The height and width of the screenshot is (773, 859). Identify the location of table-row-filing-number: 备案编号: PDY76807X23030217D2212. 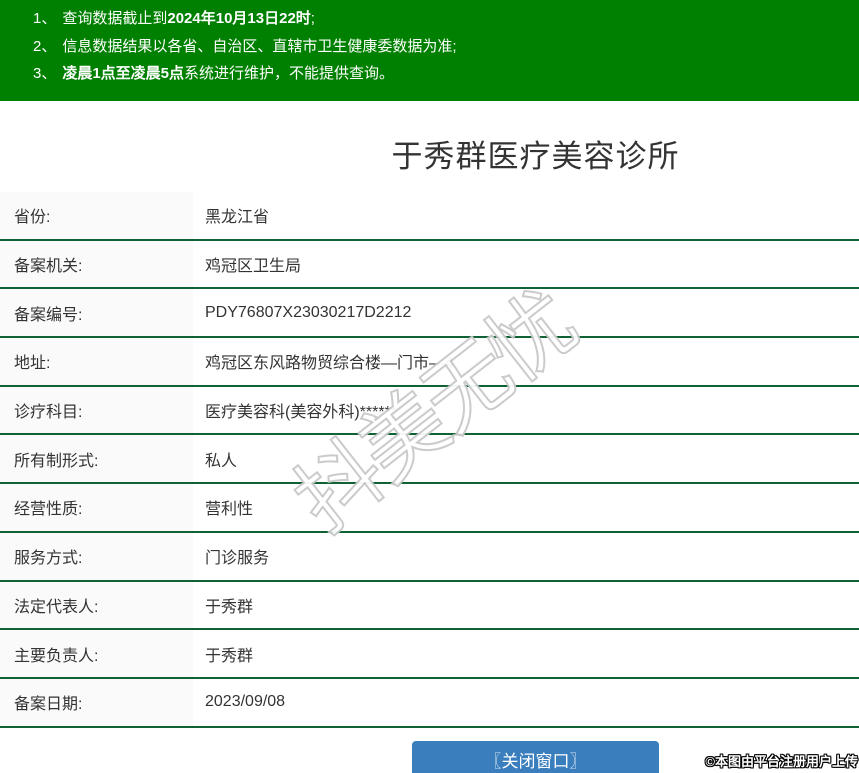
(429, 314).